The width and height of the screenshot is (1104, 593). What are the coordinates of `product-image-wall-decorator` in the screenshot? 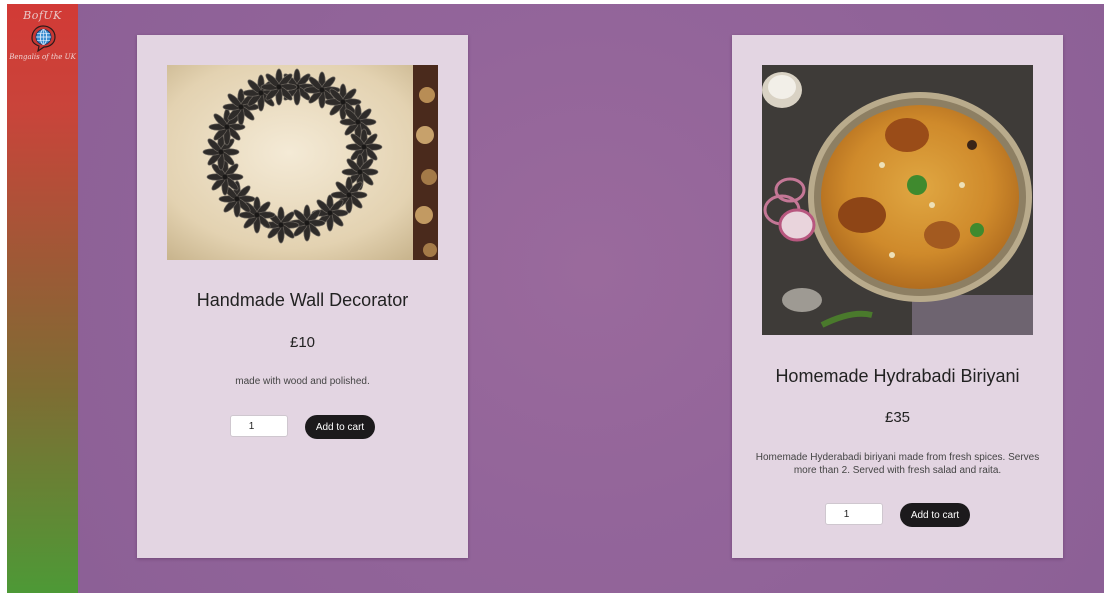 It's located at (302, 162).